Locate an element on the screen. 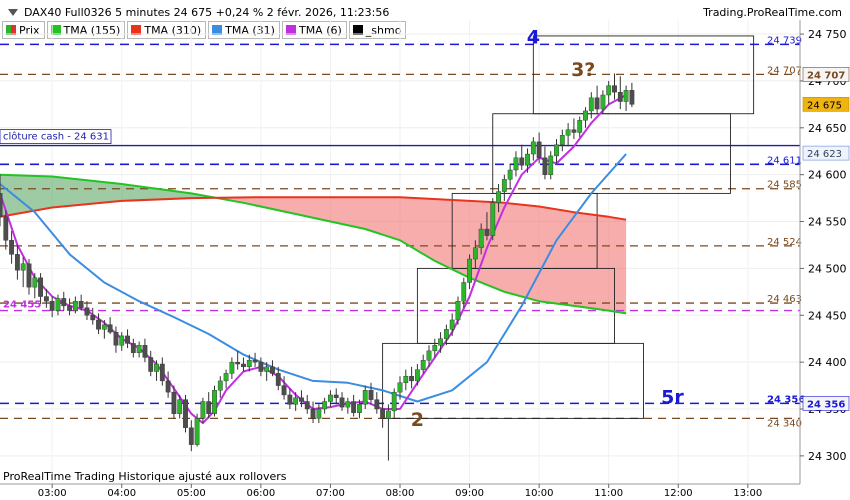 Image resolution: width=850 pixels, height=500 pixels. level-label: 24 463 is located at coordinates (784, 299).